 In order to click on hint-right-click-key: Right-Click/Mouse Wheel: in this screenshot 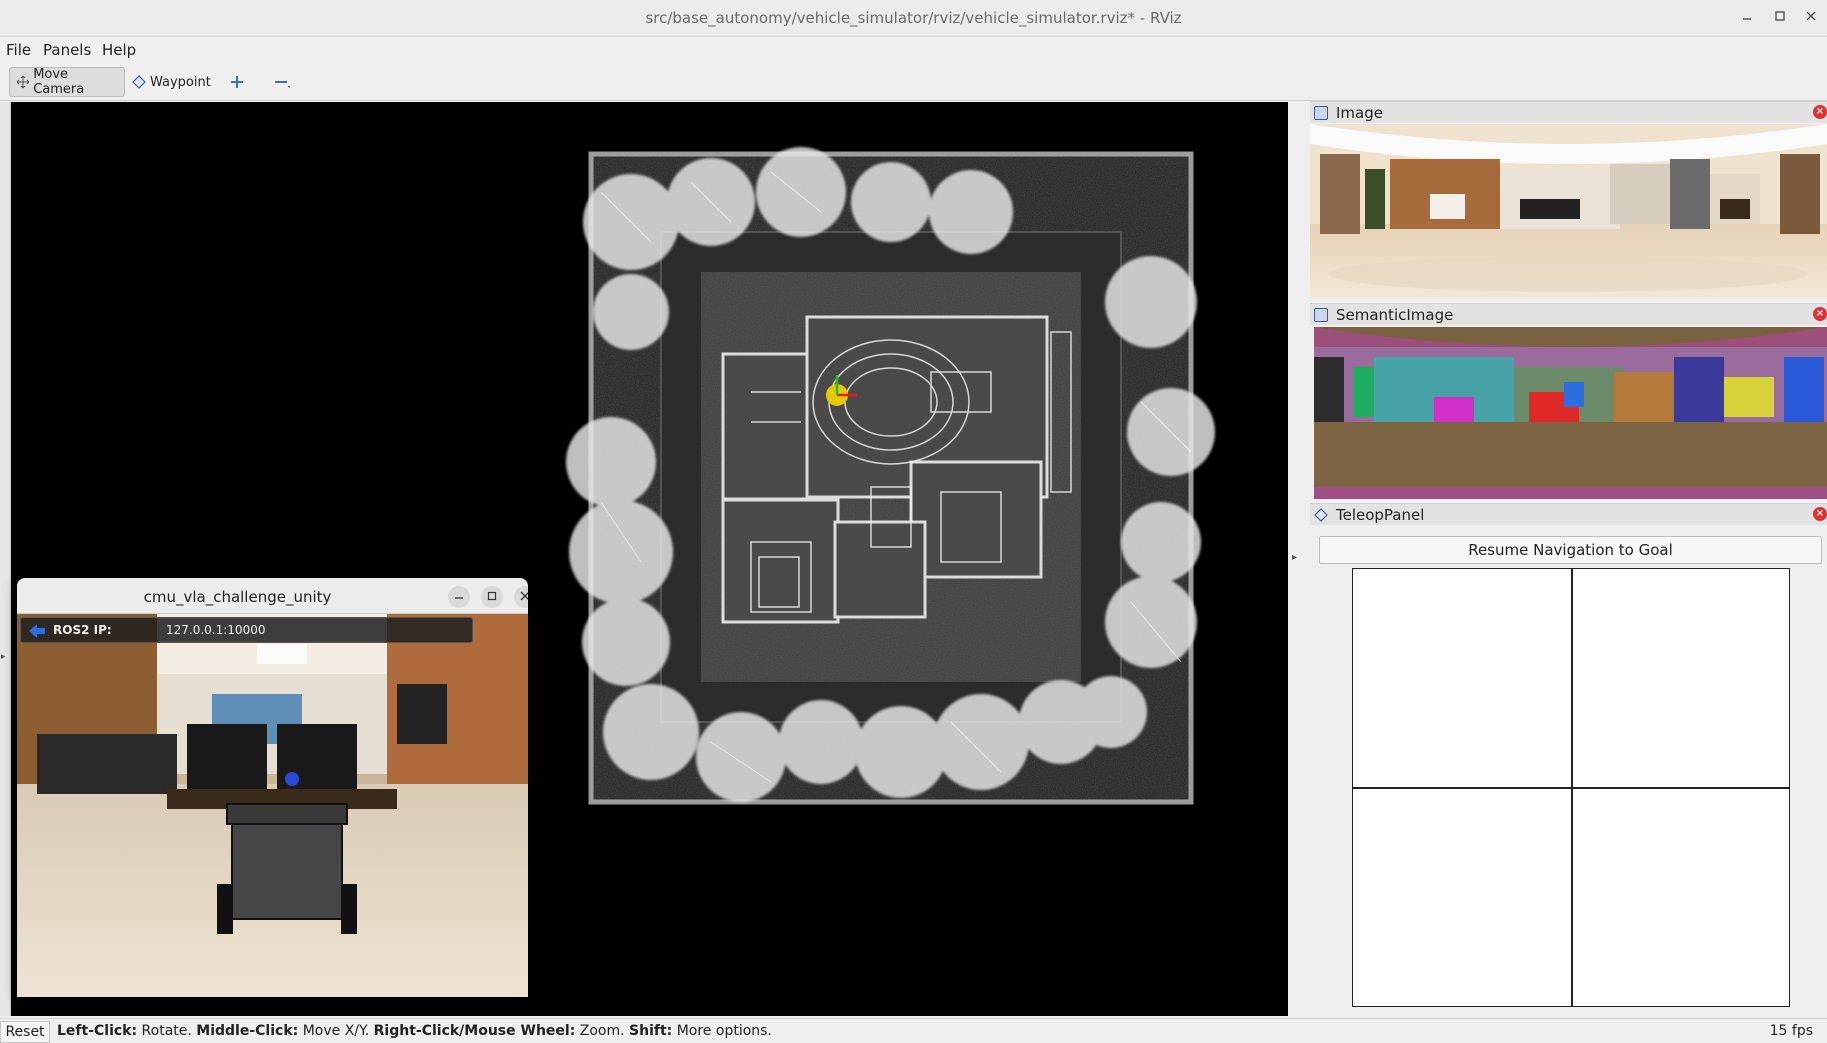, I will do `click(474, 1031)`.